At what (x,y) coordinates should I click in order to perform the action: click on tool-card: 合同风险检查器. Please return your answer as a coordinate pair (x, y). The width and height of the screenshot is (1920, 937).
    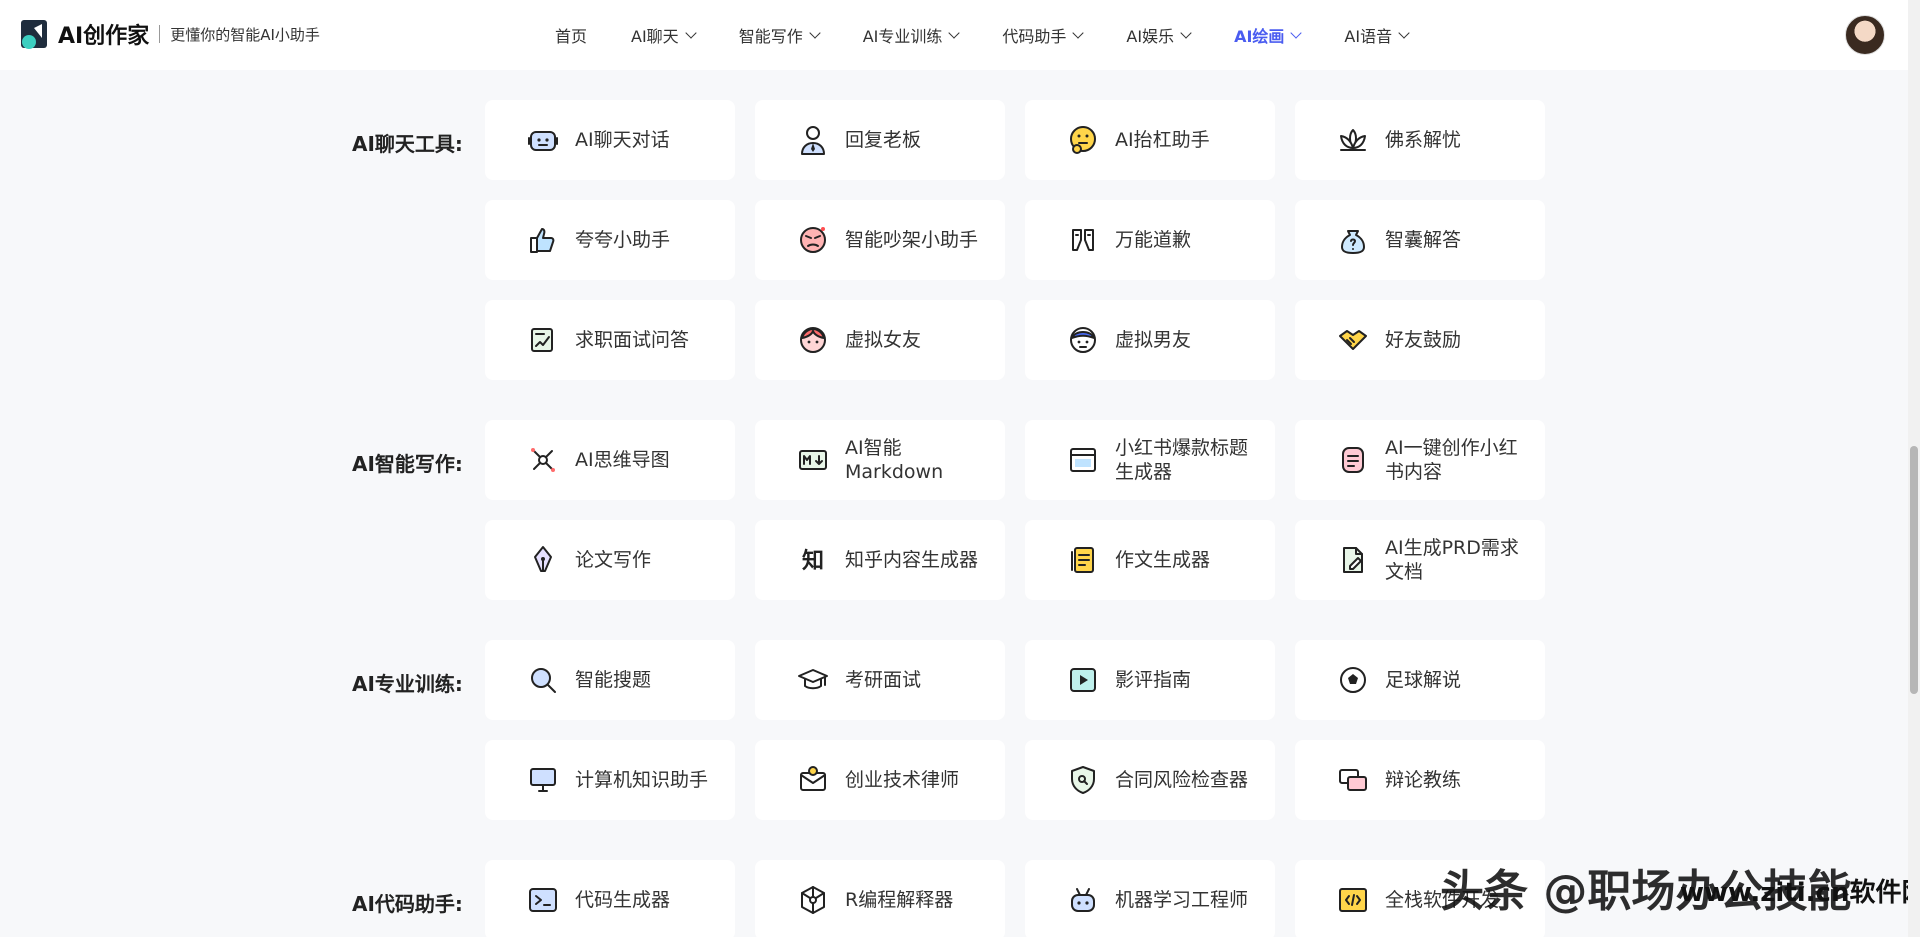
    Looking at the image, I should click on (1150, 780).